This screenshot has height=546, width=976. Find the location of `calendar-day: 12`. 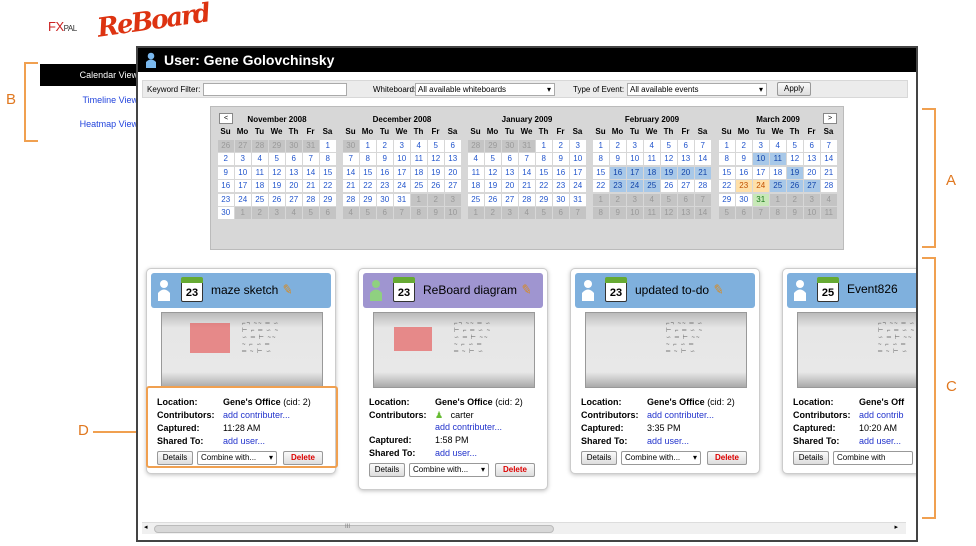

calendar-day: 12 is located at coordinates (493, 172).